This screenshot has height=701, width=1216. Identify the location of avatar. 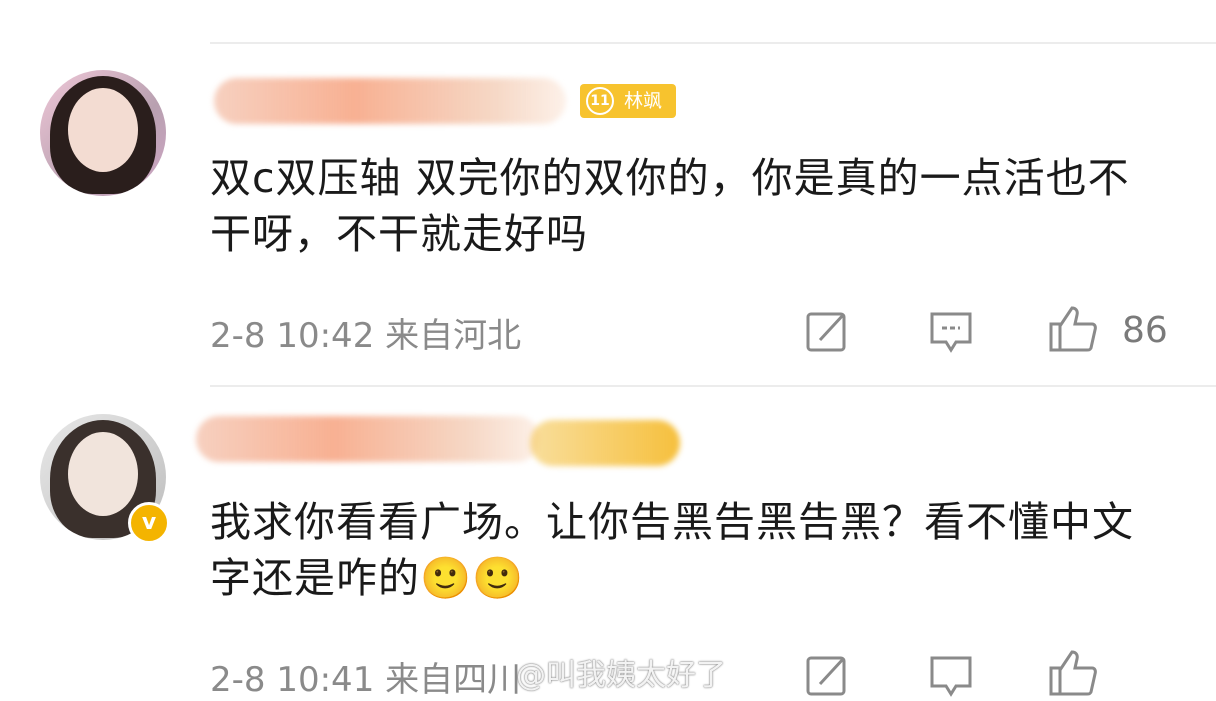
(103, 133).